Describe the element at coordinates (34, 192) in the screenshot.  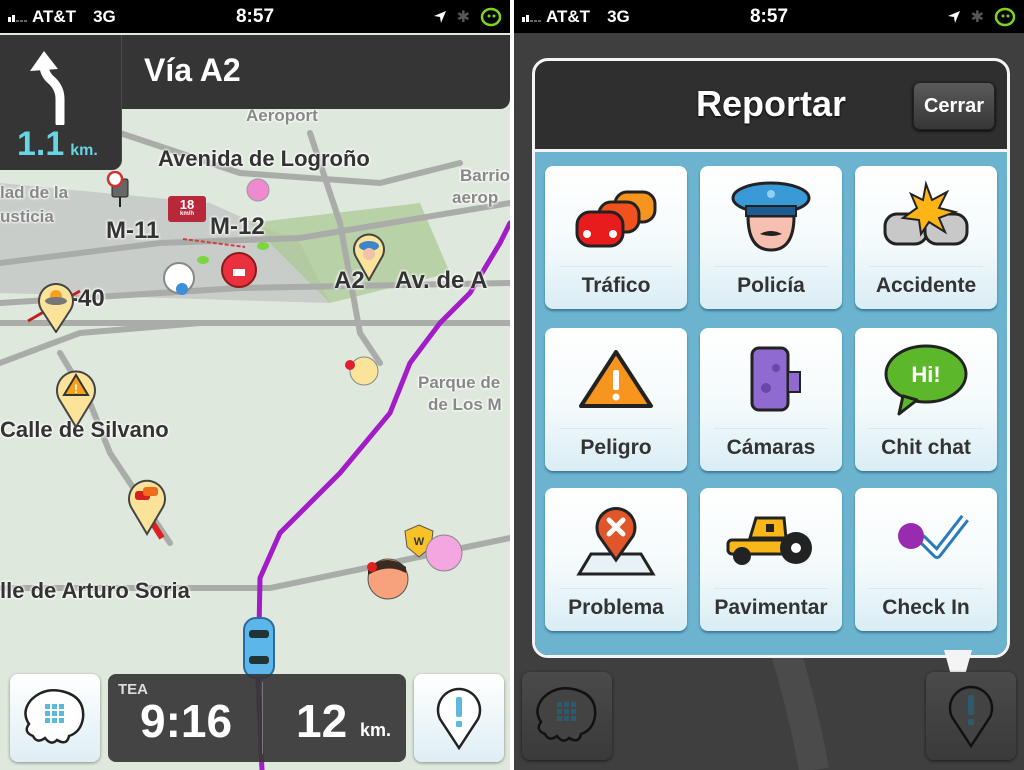
I see `map-label: lad de la` at that location.